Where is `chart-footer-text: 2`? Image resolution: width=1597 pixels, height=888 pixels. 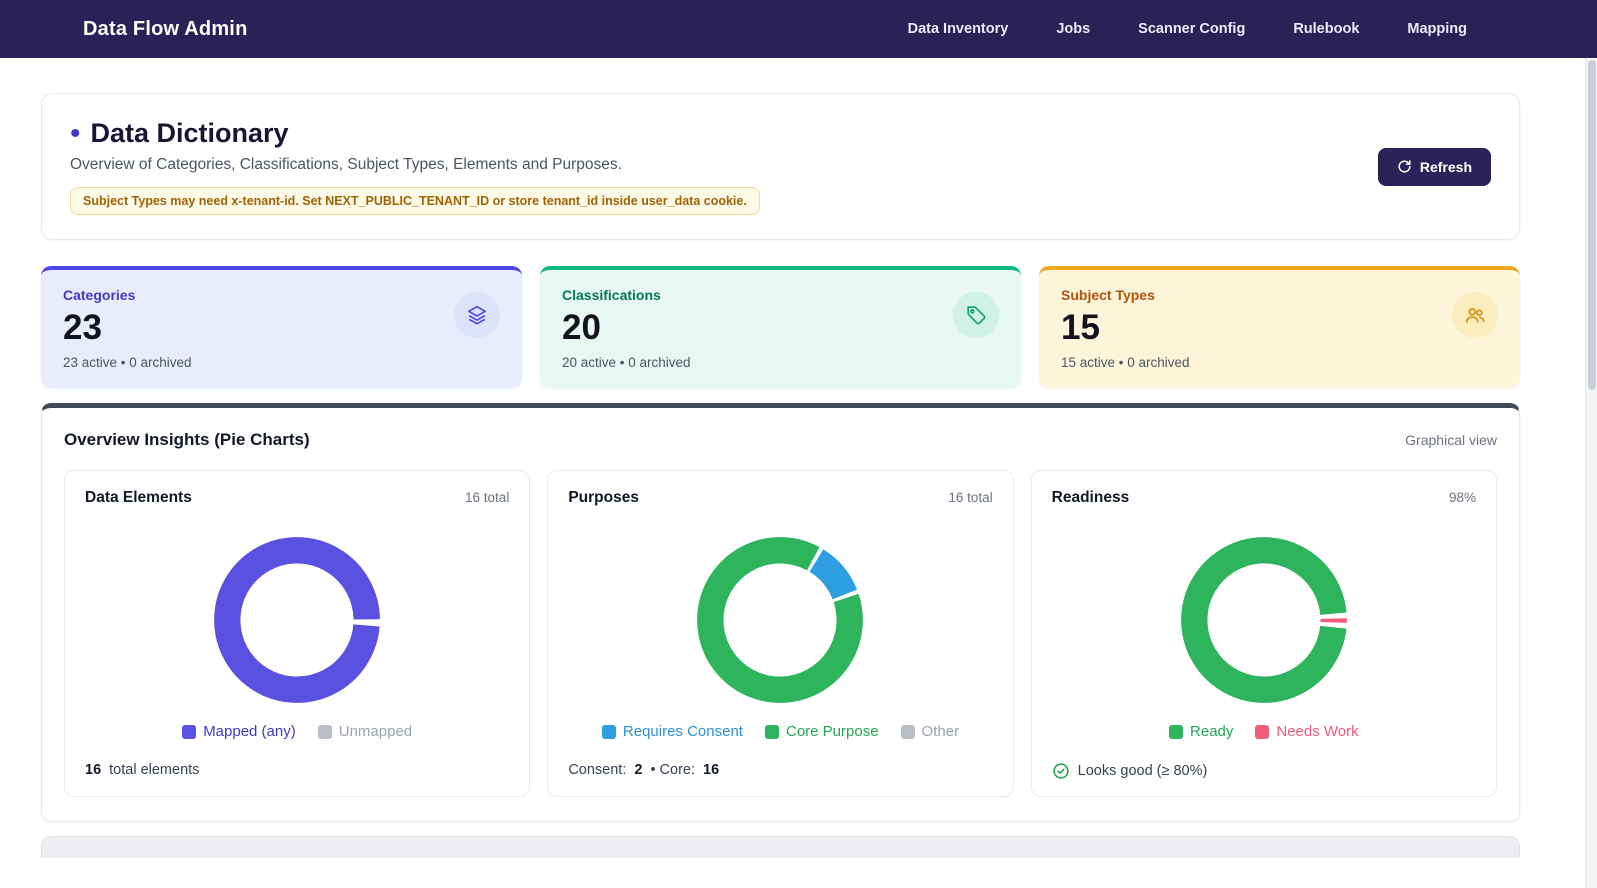
chart-footer-text: 2 is located at coordinates (638, 770).